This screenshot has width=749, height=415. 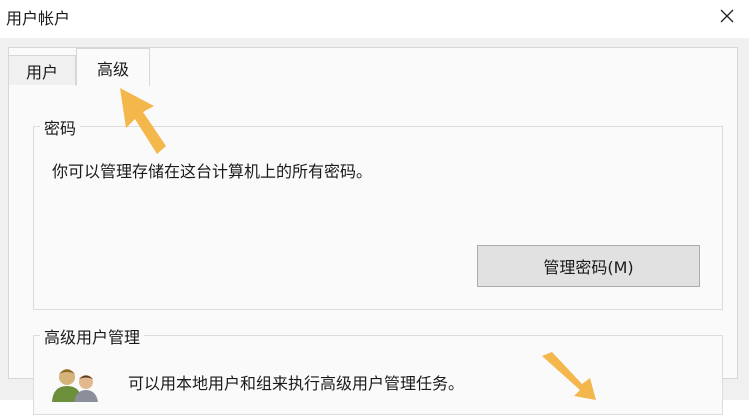 I want to click on password-group-title: 密码, so click(x=60, y=127).